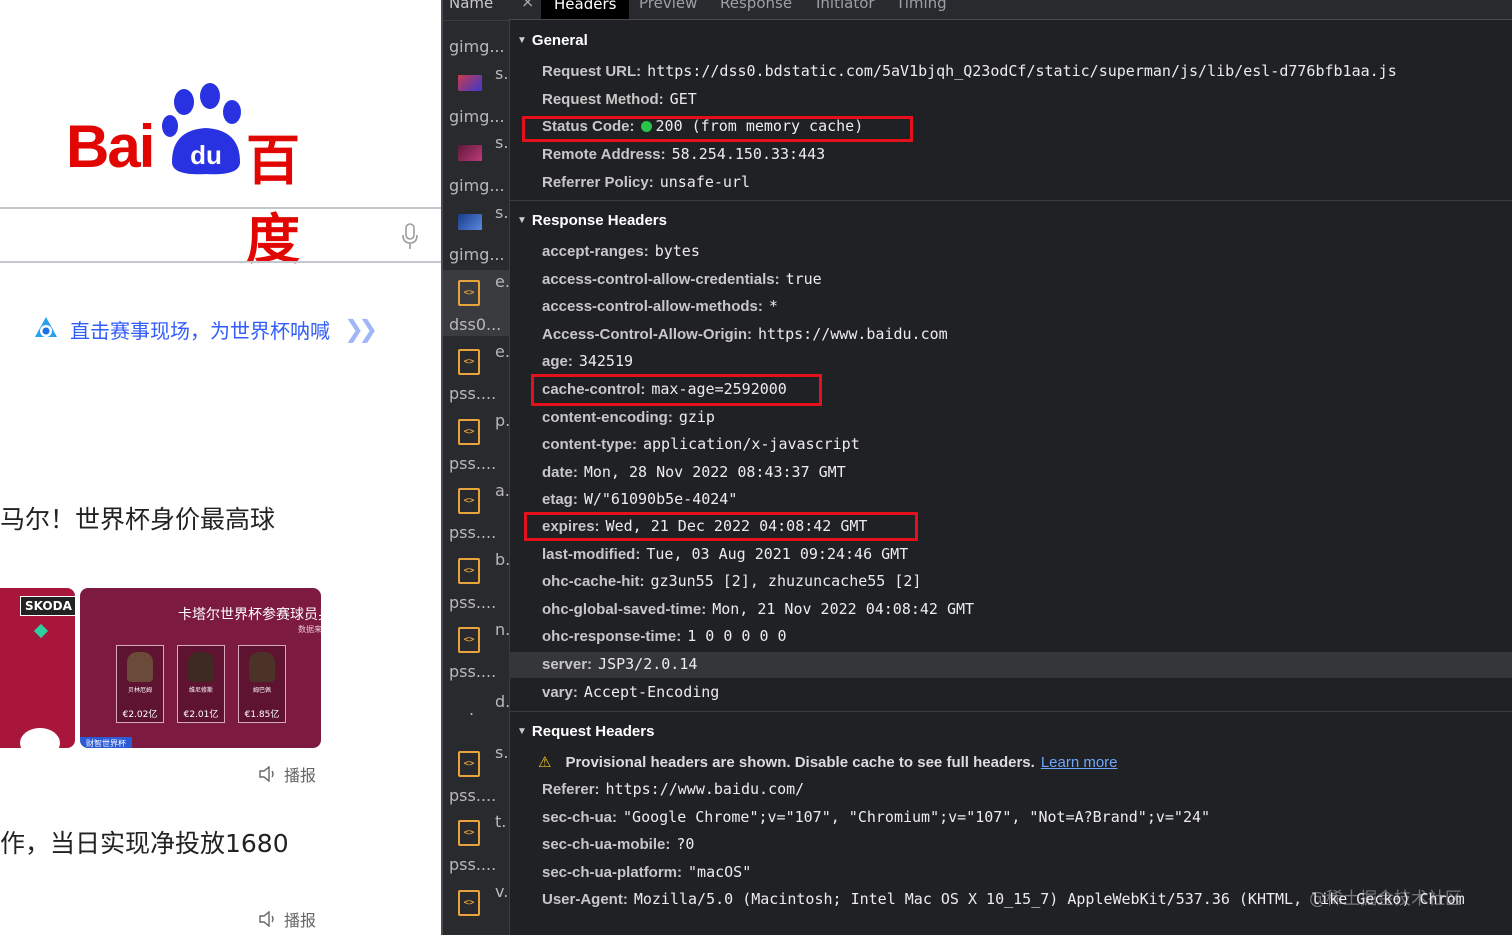 Image resolution: width=1512 pixels, height=935 pixels. Describe the element at coordinates (684, 154) in the screenshot. I see `header-row: Remote Address: 58.254.150.33:443` at that location.